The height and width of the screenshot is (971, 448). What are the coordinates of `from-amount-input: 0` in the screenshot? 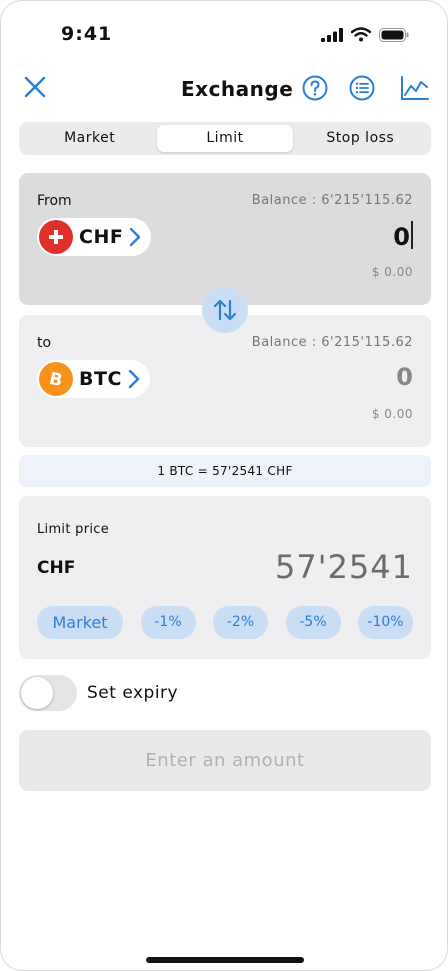 It's located at (403, 236).